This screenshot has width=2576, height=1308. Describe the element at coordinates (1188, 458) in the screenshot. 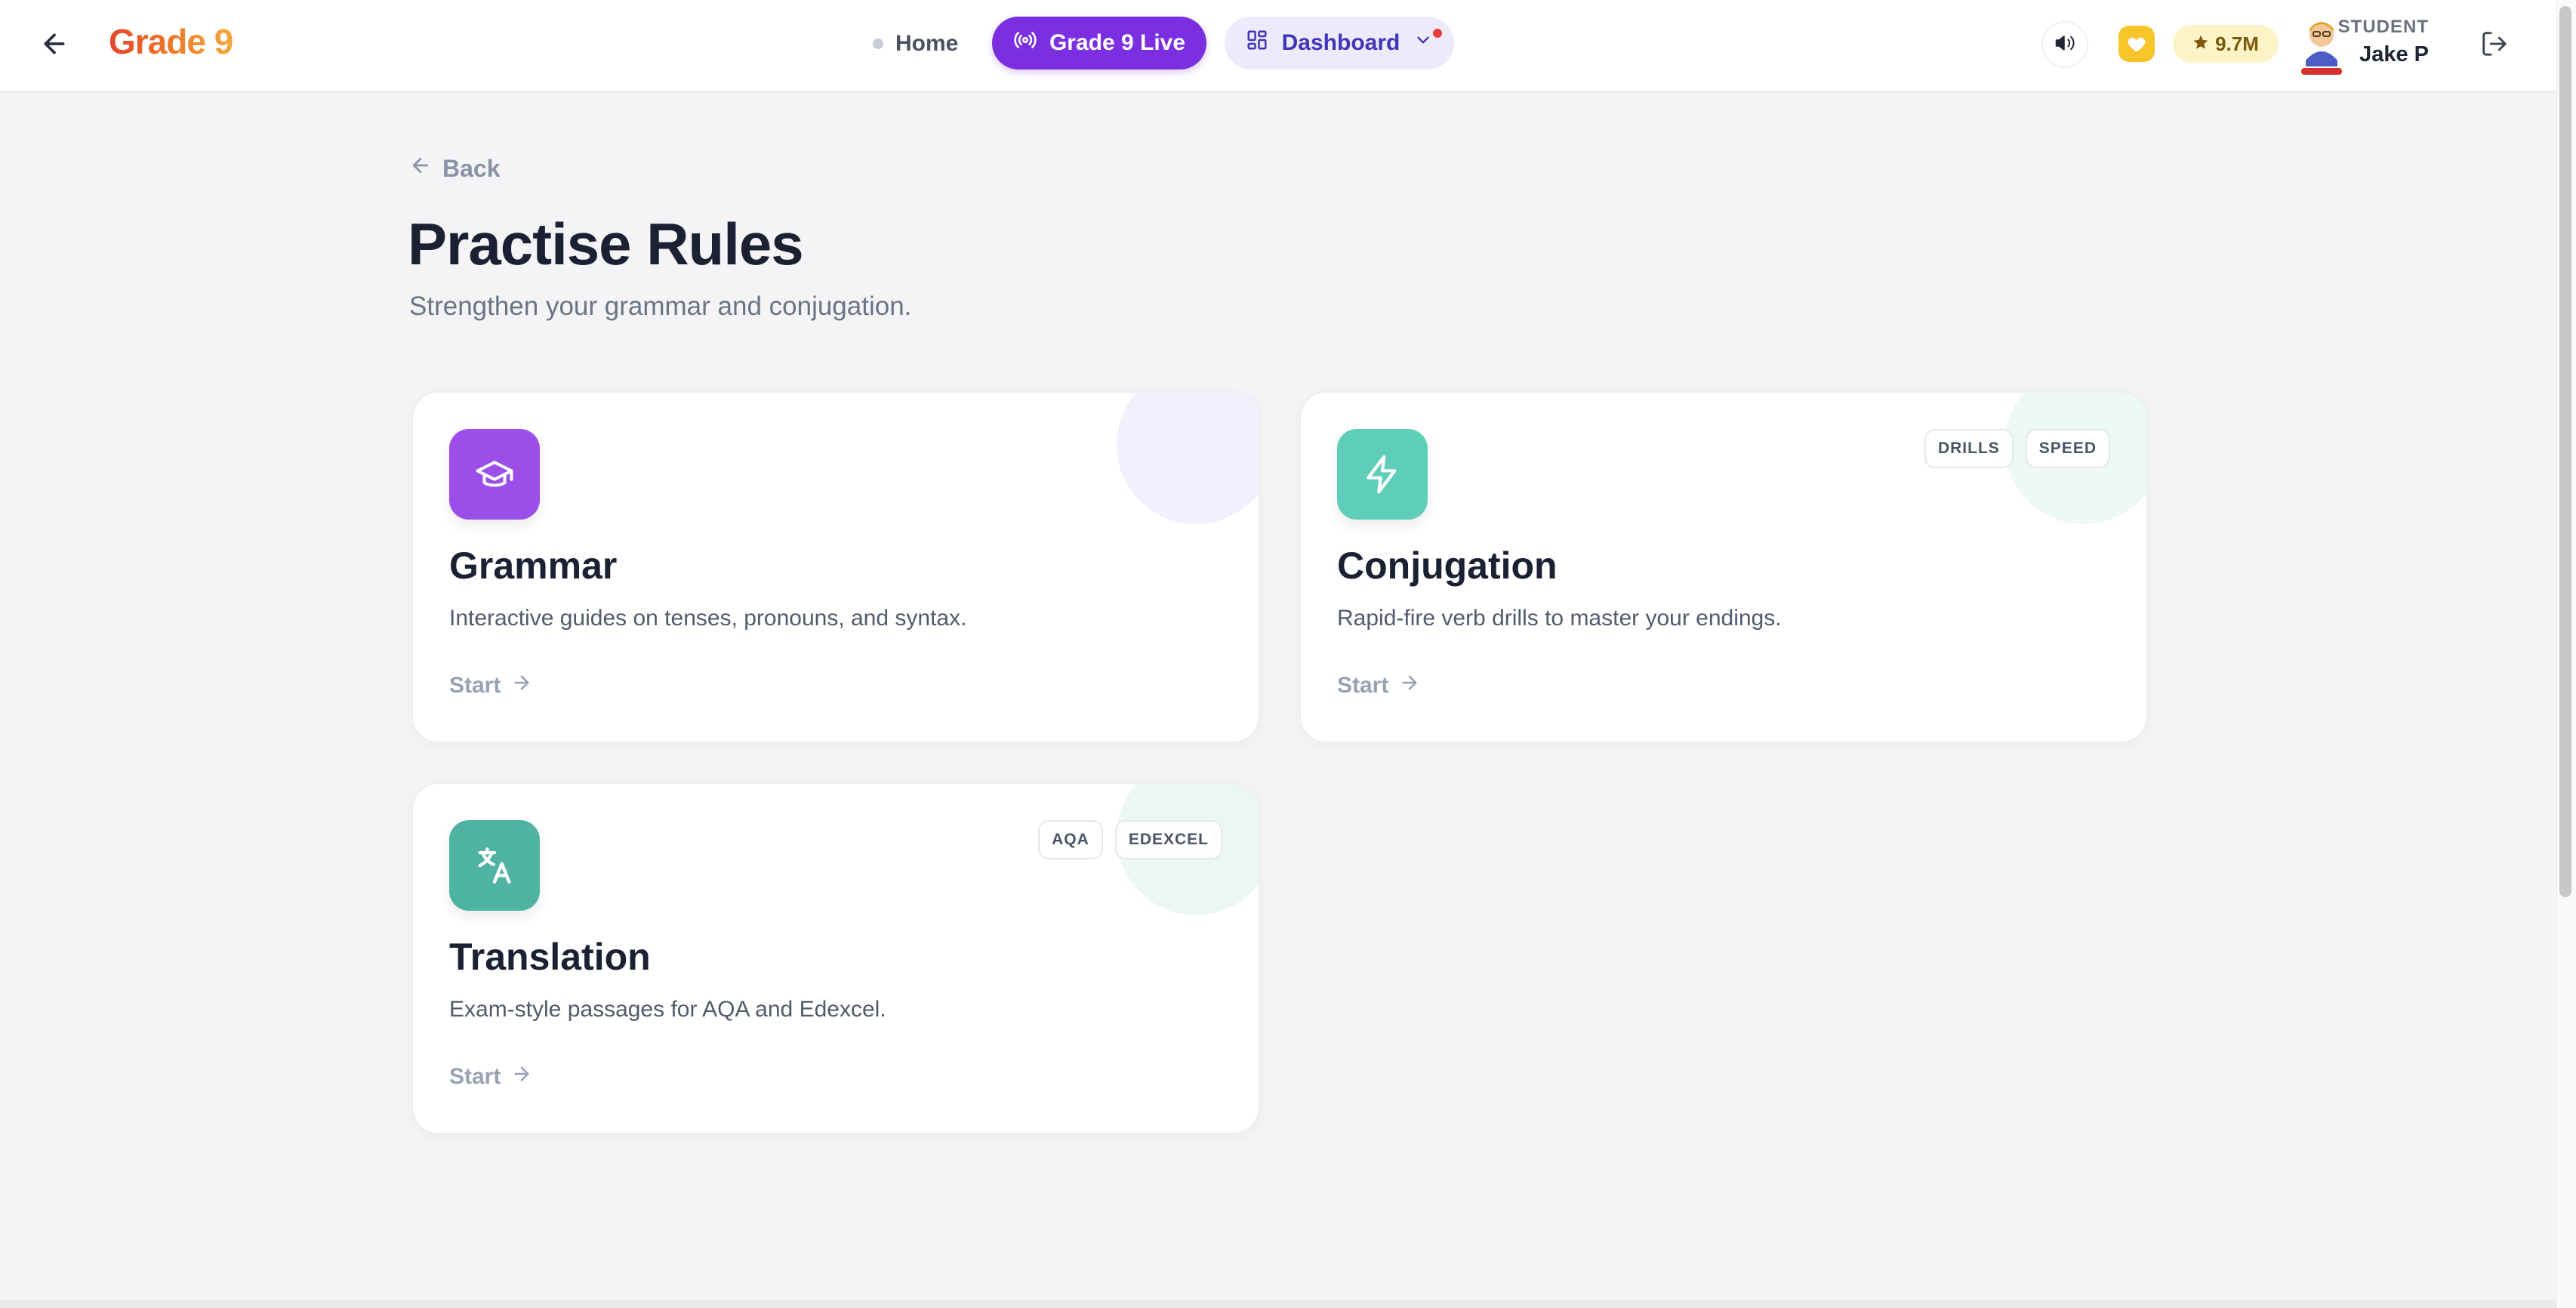

I see `card-decoration` at that location.